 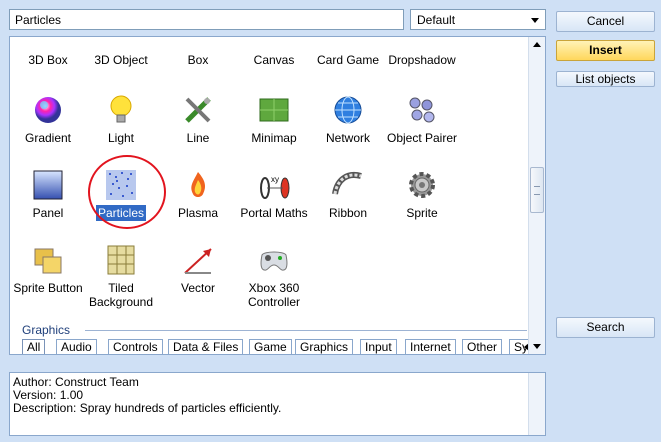 I want to click on svg-text: xy, so click(x=275, y=179).